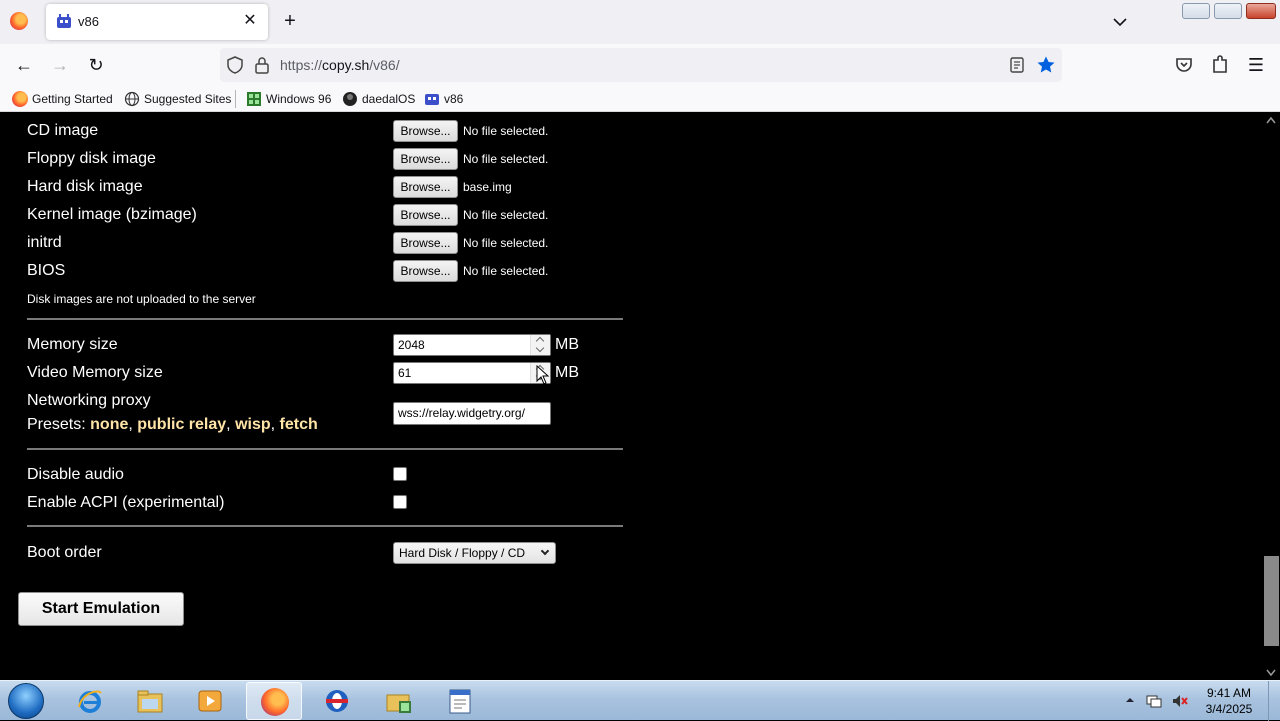 This screenshot has height=721, width=1280. Describe the element at coordinates (487, 187) in the screenshot. I see `hard-disk-image-status: base.img` at that location.